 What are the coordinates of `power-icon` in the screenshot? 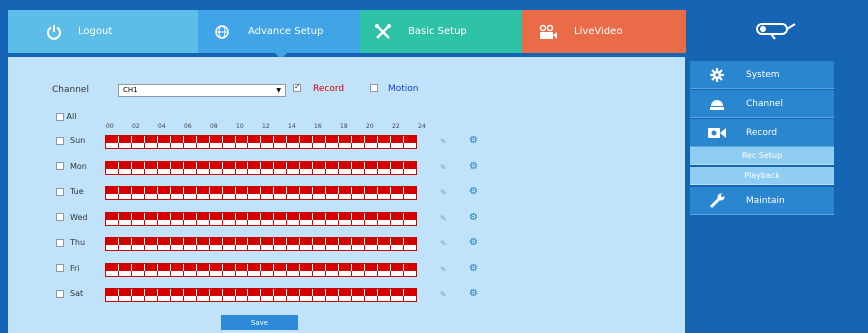 It's located at (54, 32).